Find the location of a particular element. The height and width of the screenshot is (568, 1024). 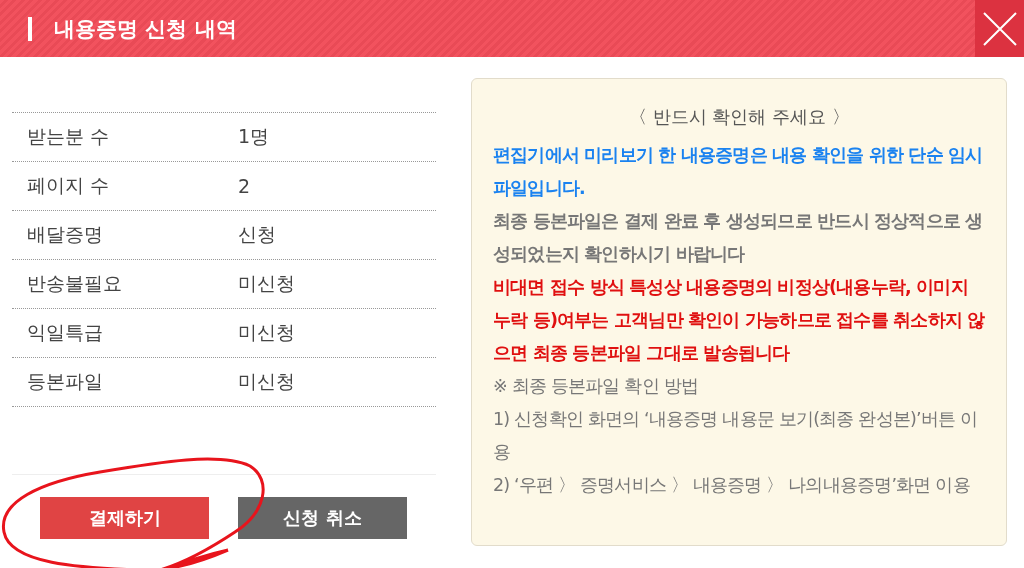

close-button is located at coordinates (999, 28).